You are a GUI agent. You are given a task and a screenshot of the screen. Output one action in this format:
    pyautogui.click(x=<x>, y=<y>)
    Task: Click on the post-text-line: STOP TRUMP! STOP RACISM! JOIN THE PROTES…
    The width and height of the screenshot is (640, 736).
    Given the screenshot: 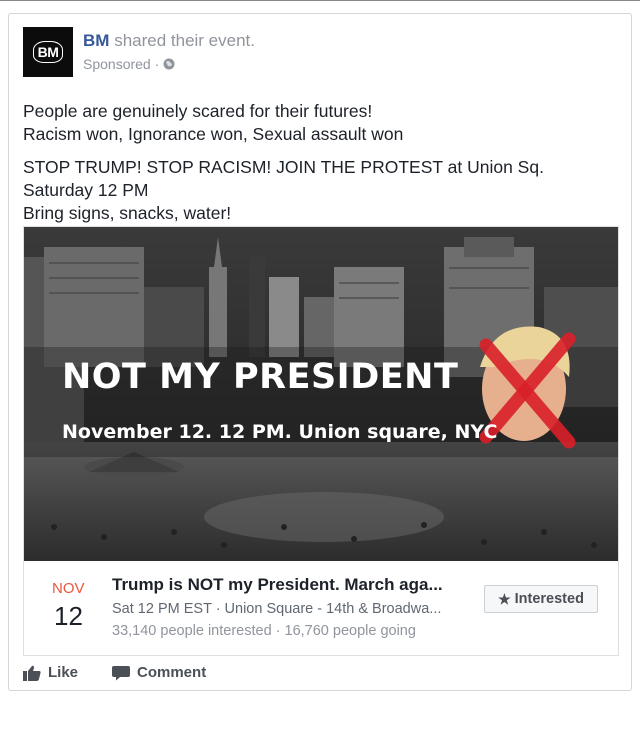 What is the action you would take?
    pyautogui.click(x=283, y=167)
    